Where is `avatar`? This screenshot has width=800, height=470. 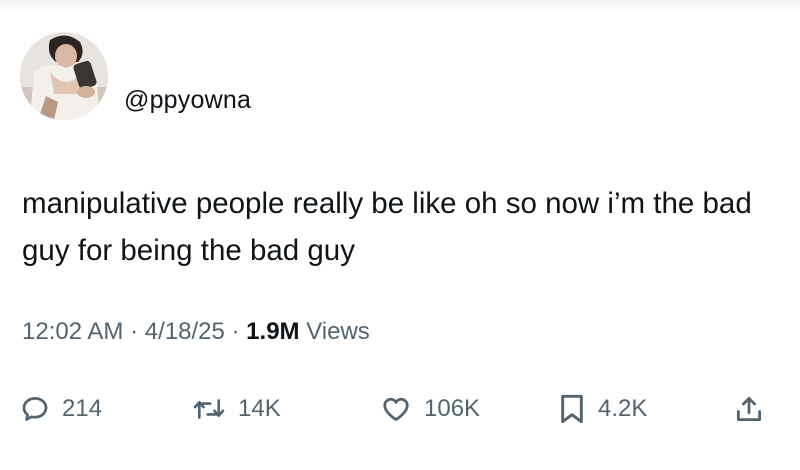 avatar is located at coordinates (64, 76).